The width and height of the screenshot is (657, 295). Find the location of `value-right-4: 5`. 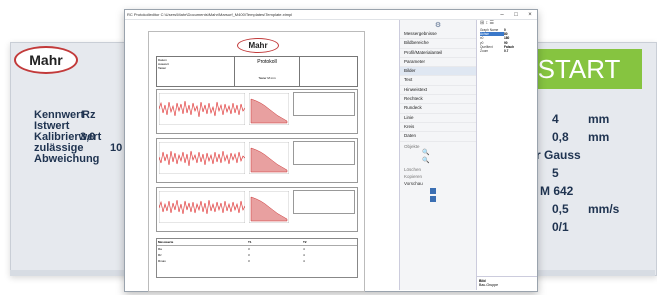

value-right-4: 5 is located at coordinates (555, 173).